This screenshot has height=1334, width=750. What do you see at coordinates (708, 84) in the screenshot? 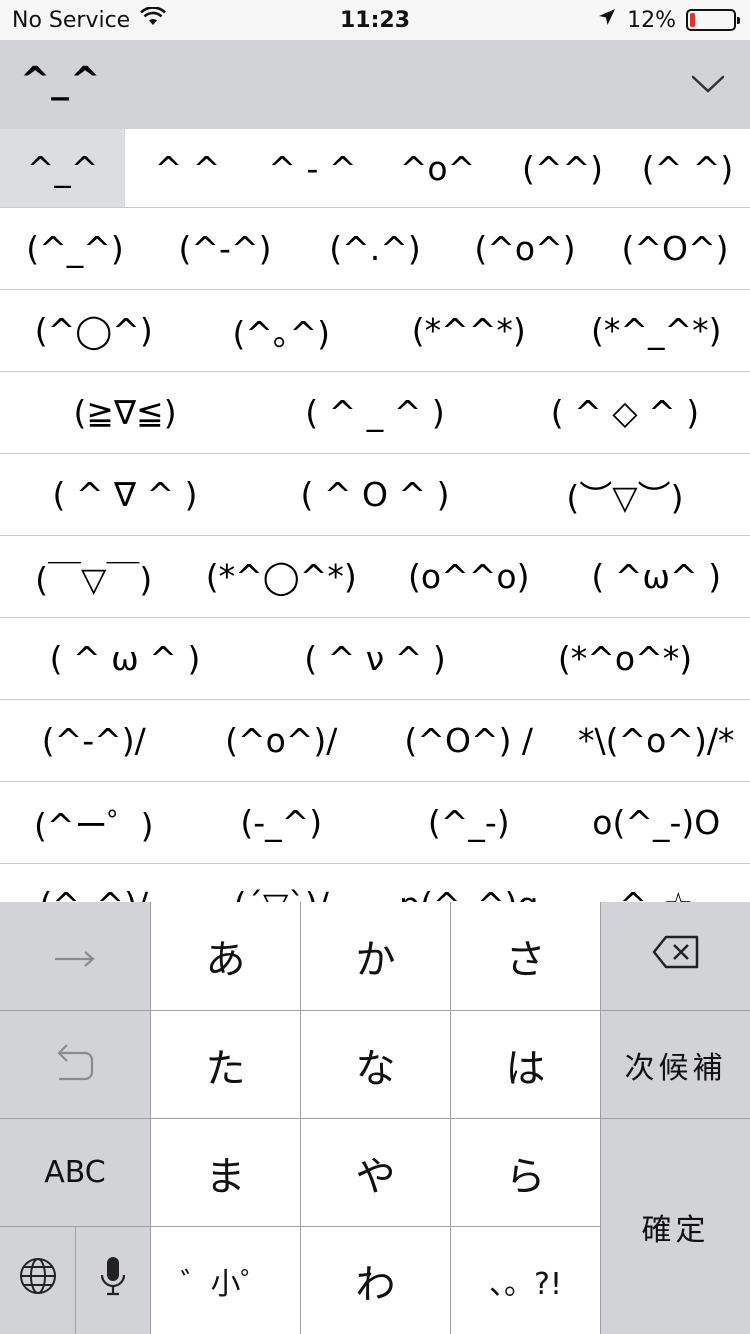
I see `chevron-down-icon` at bounding box center [708, 84].